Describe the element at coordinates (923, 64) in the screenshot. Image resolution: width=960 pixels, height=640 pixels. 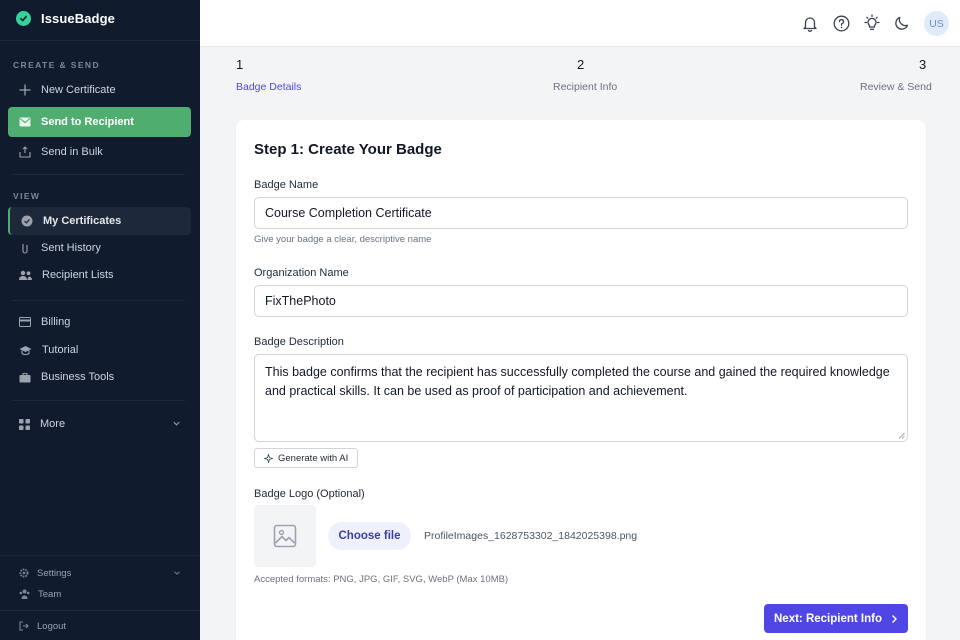
I see `step-3-number: 3` at that location.